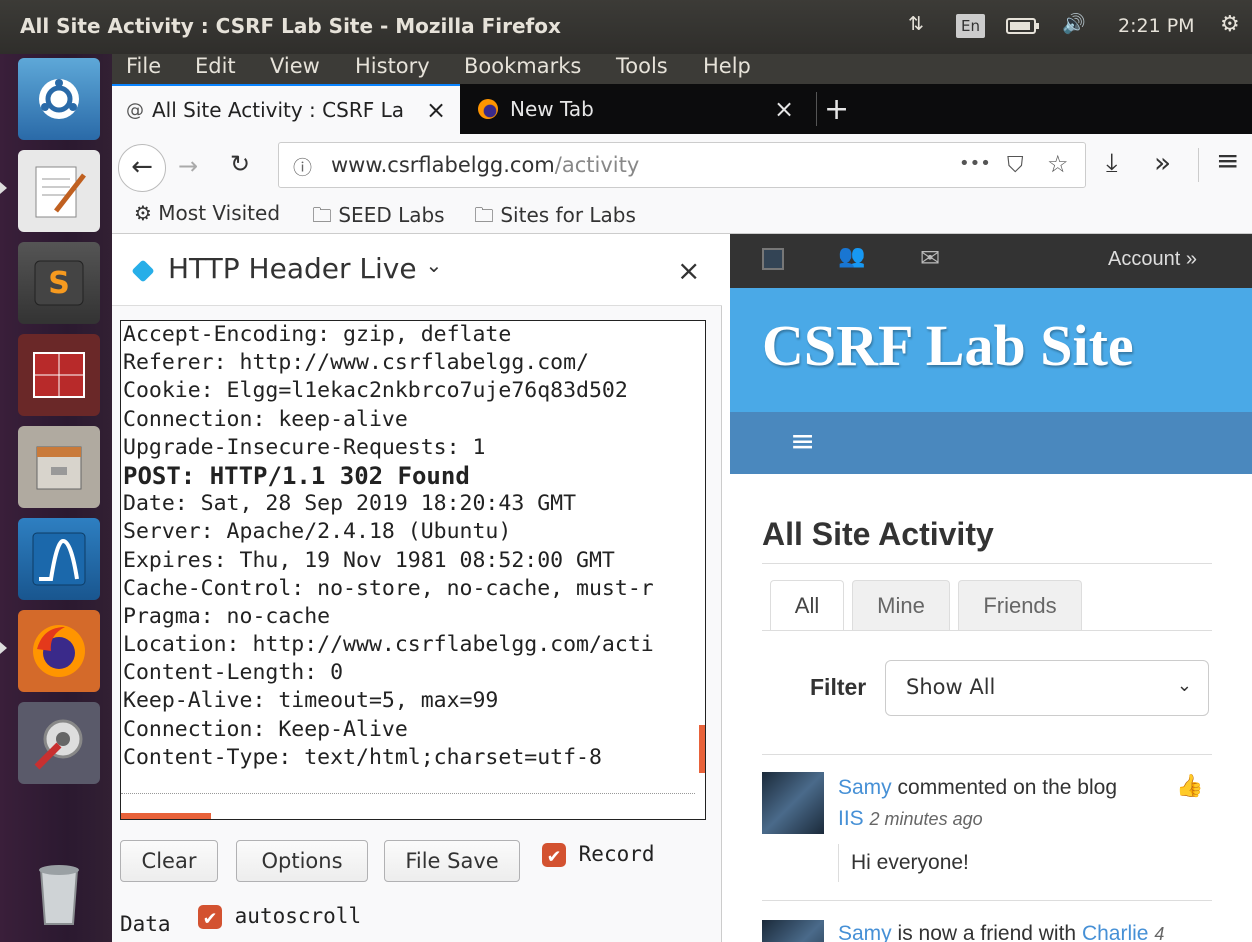 The width and height of the screenshot is (1252, 942). I want to click on wireshark-icon, so click(59, 559).